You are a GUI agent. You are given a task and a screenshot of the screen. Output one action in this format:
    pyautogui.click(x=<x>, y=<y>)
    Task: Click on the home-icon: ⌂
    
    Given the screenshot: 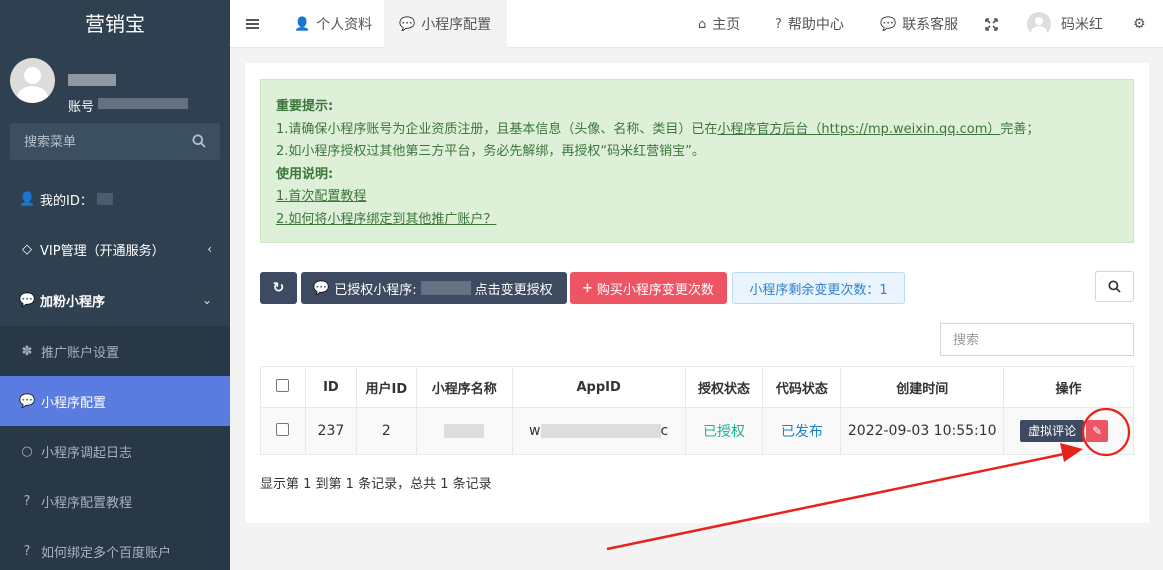 What is the action you would take?
    pyautogui.click(x=702, y=24)
    